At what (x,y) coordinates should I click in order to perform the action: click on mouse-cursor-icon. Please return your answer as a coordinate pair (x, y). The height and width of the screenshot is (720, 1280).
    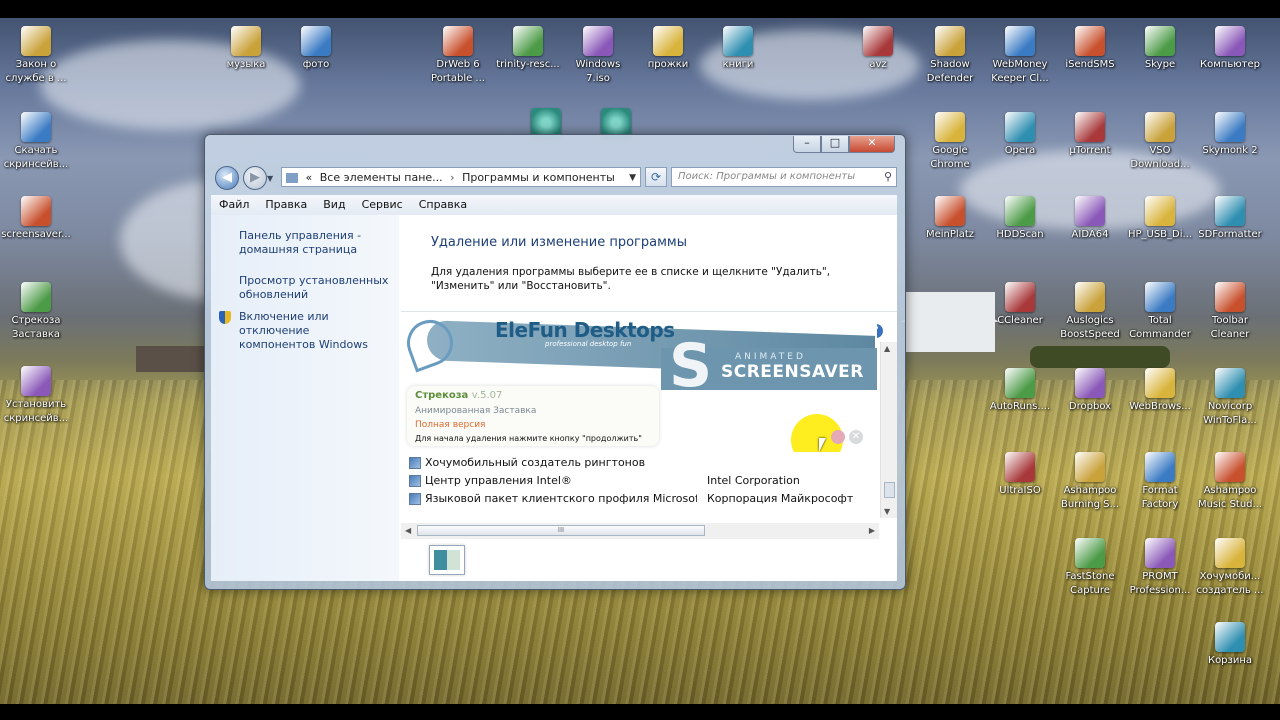
    Looking at the image, I should click on (822, 445).